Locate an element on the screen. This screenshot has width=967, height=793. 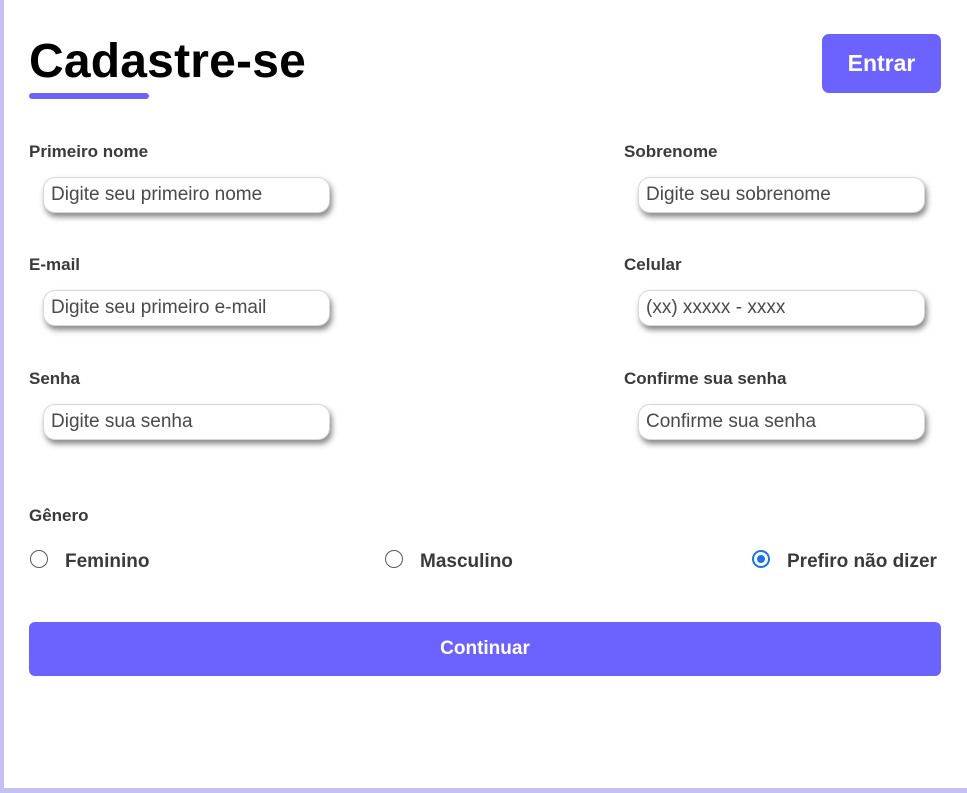
last-name-label: Sobrenome is located at coordinates (671, 151).